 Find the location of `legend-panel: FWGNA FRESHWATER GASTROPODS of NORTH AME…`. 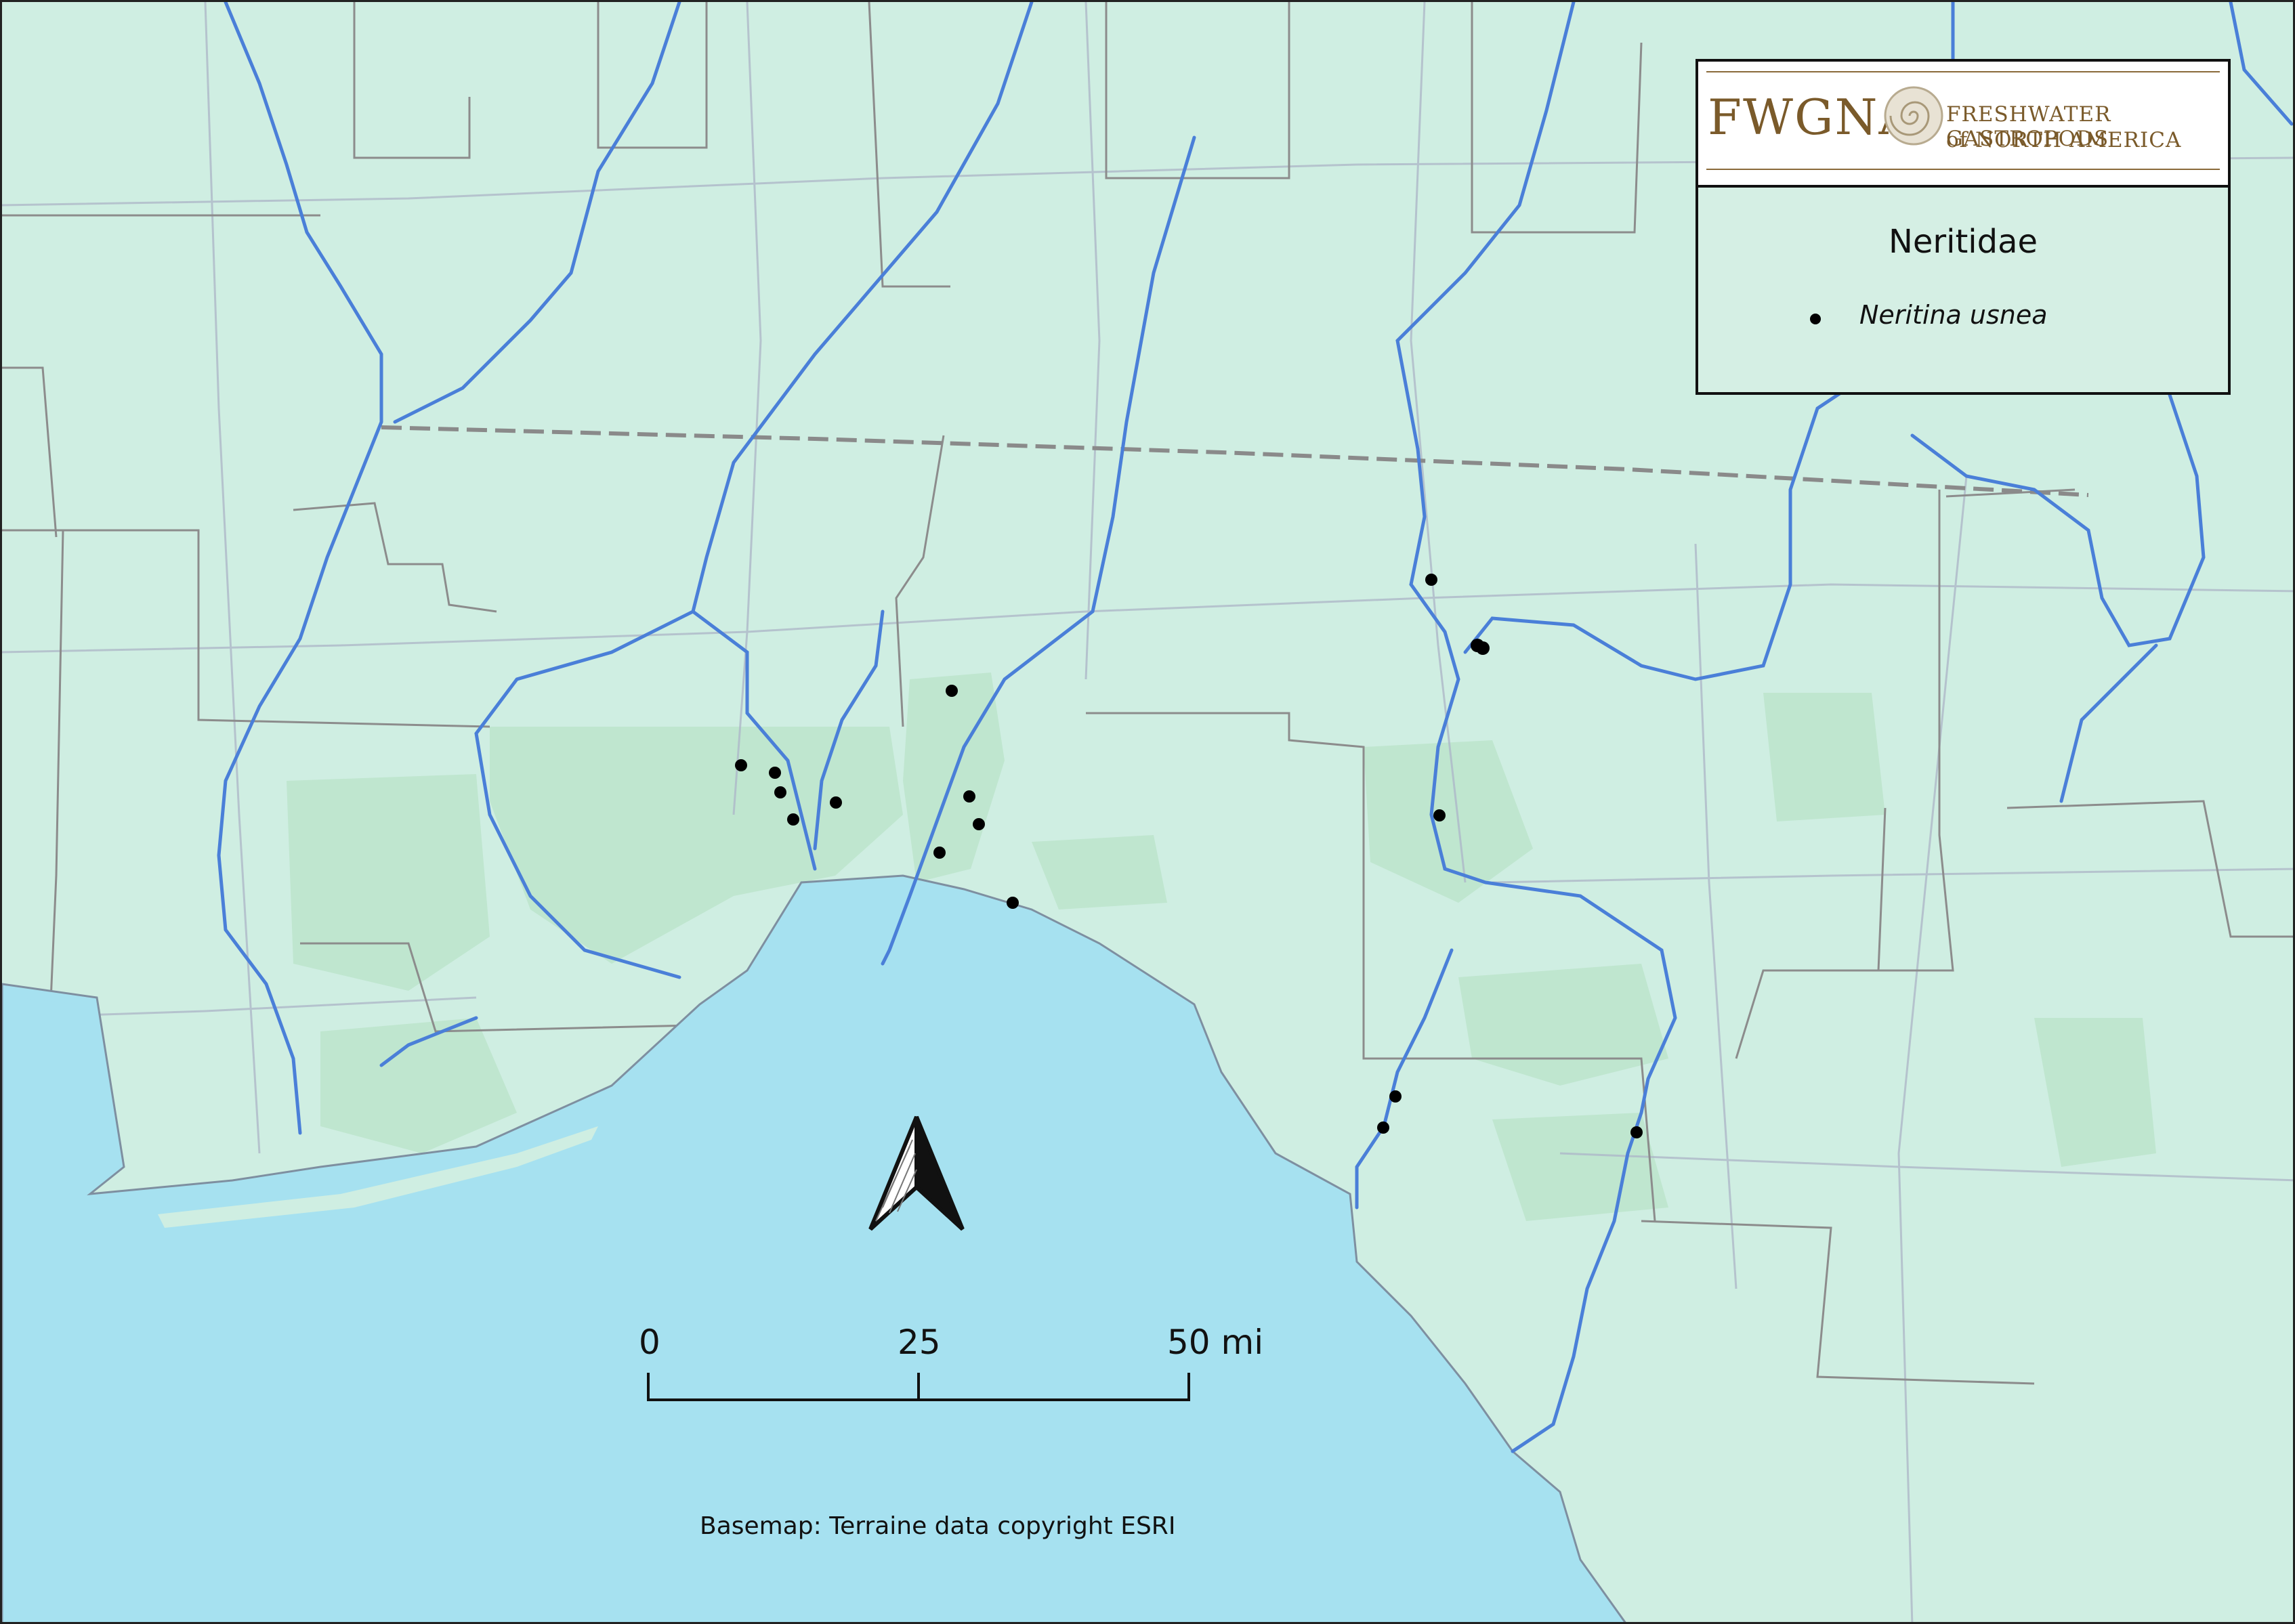

legend-panel: FWGNA FRESHWATER GASTROPODS of NORTH AME… is located at coordinates (1964, 227).